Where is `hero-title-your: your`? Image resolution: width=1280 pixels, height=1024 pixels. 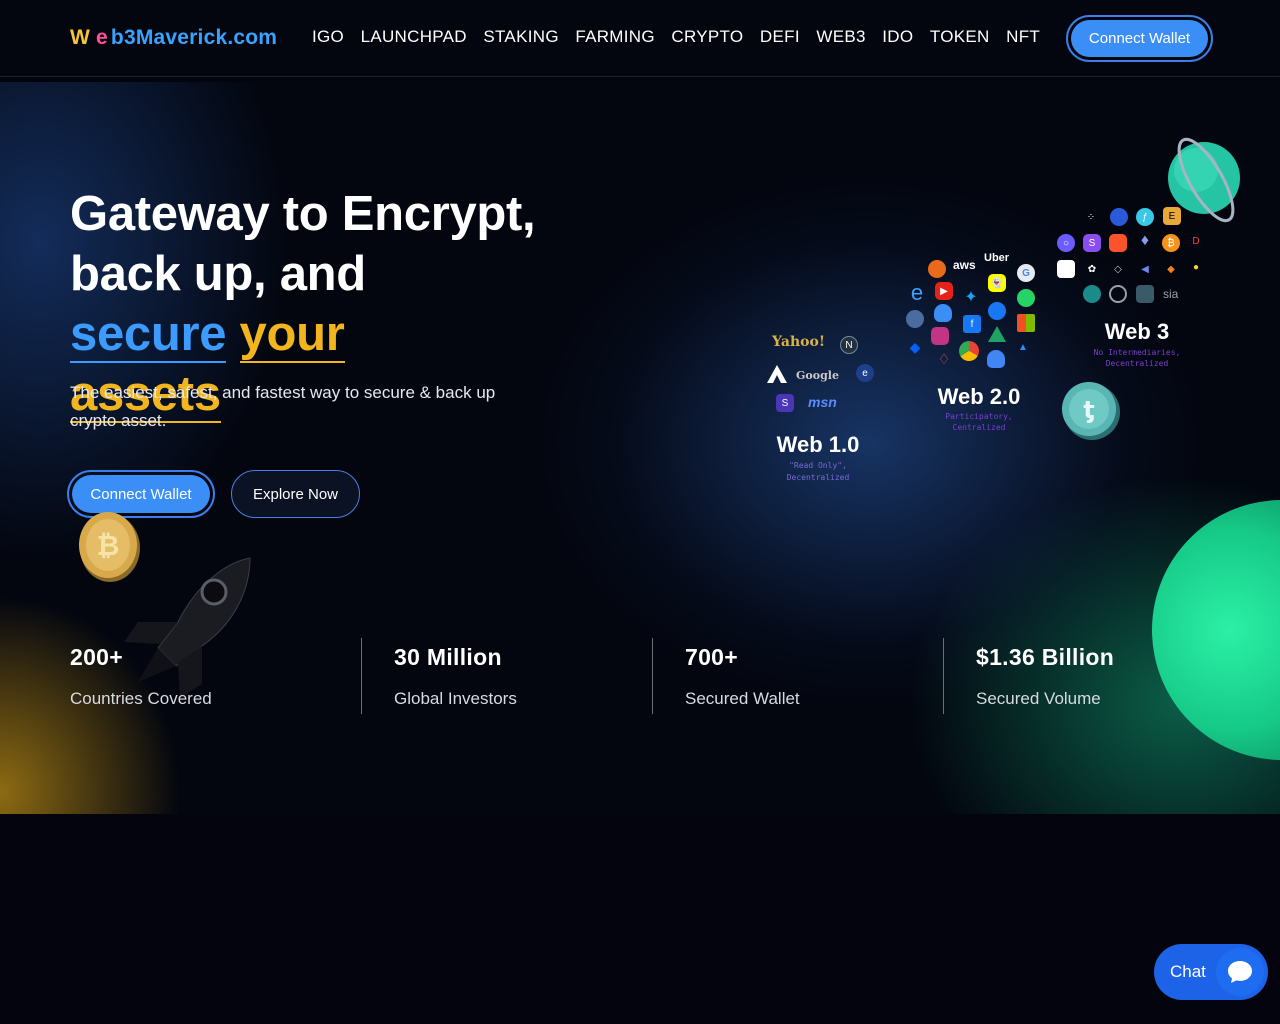
hero-title-your: your is located at coordinates (292, 335).